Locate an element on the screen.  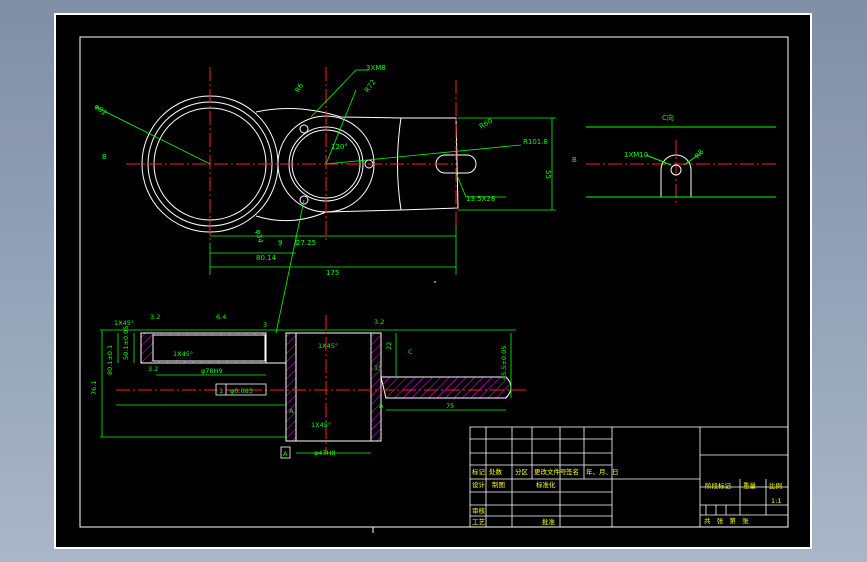
dim-76-1: 76.1 is located at coordinates (94, 388).